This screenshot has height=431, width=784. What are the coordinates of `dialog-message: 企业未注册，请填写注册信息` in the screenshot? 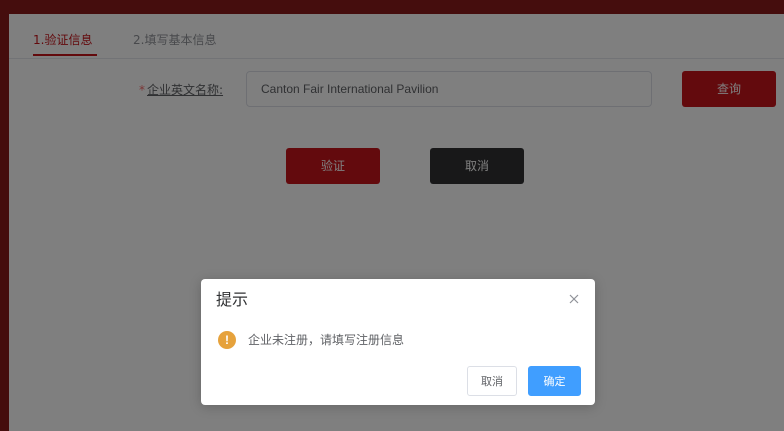 It's located at (326, 340).